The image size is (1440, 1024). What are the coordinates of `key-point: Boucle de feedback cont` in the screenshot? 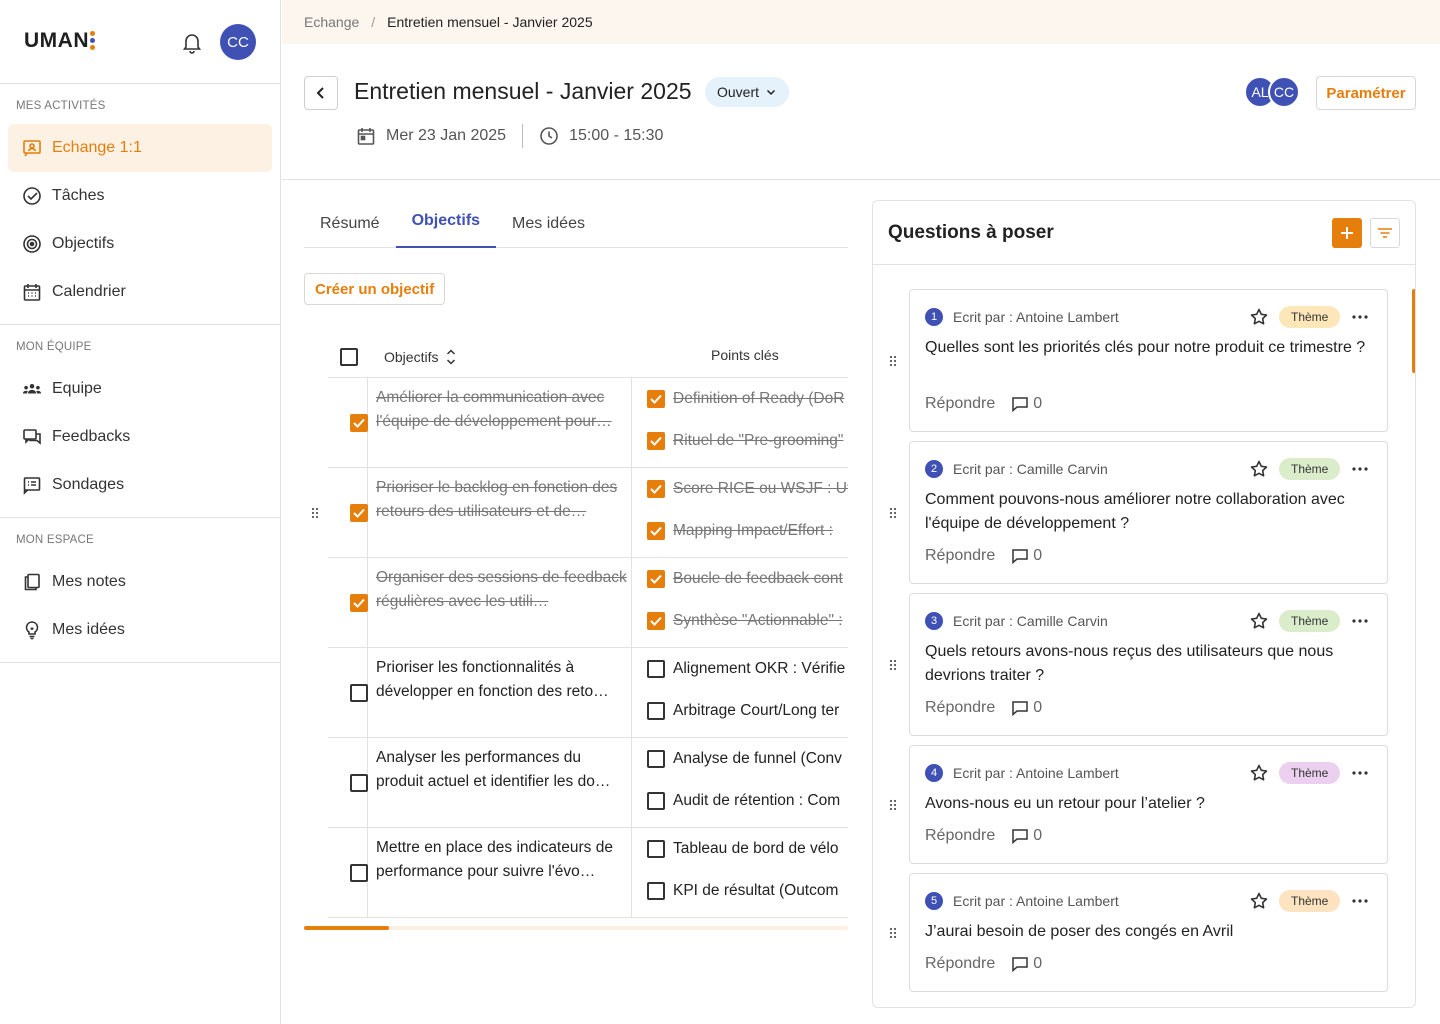 It's located at (745, 579).